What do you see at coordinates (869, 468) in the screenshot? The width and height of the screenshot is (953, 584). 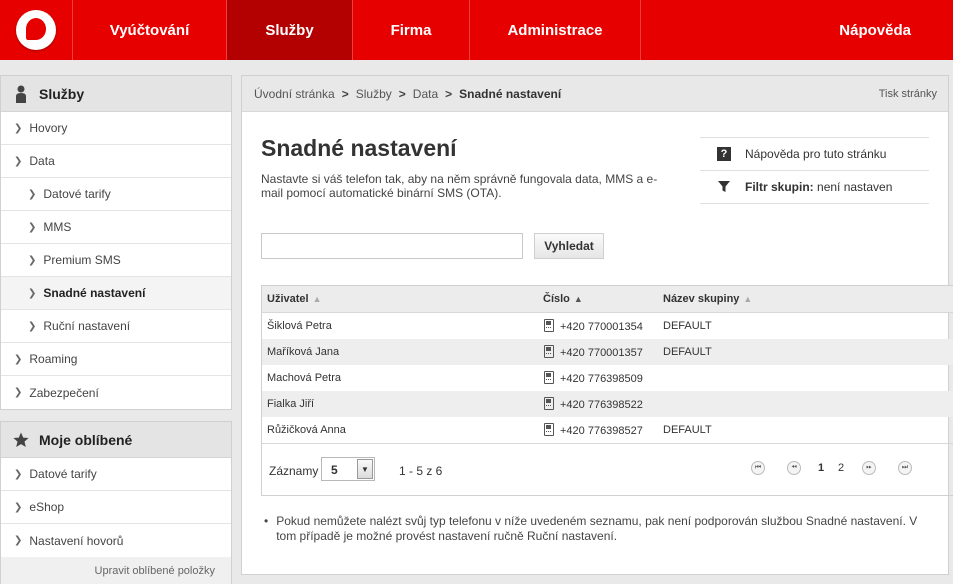 I see `next-page-button: ⏩︎` at bounding box center [869, 468].